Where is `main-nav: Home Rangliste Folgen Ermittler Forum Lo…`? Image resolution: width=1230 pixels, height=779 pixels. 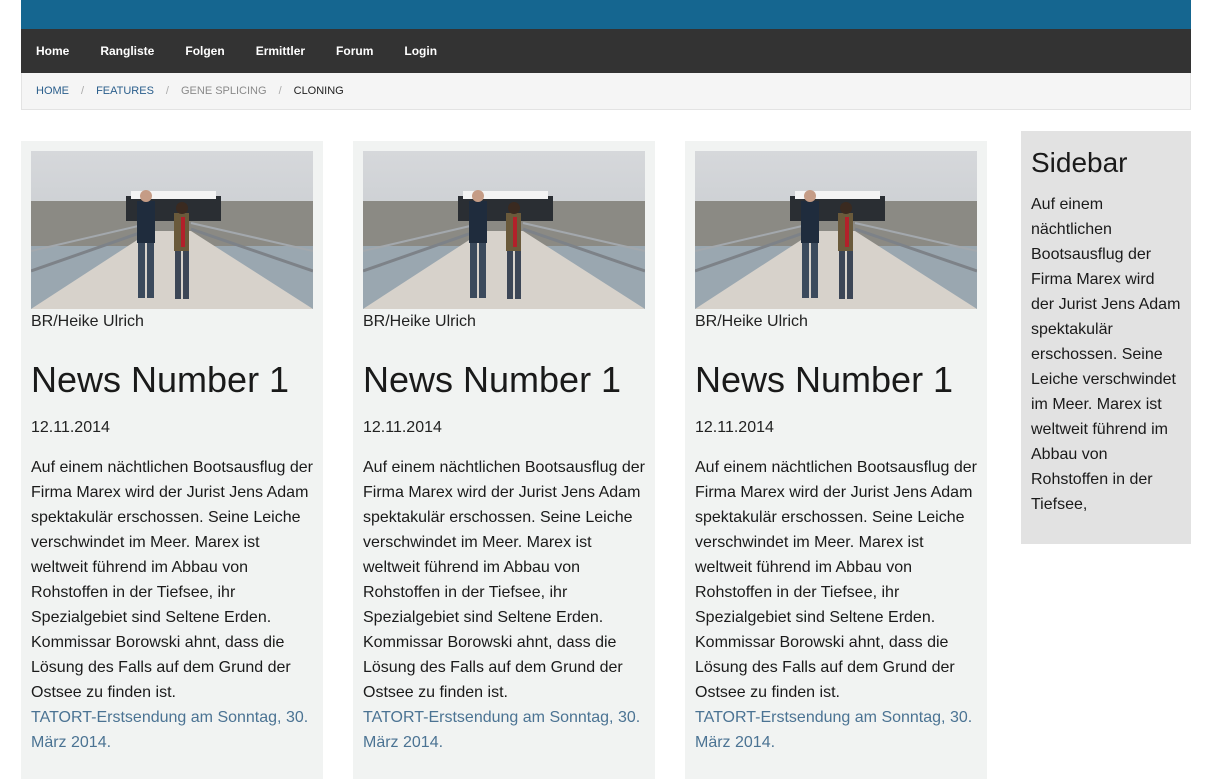 main-nav: Home Rangliste Folgen Ermittler Forum Lo… is located at coordinates (606, 51).